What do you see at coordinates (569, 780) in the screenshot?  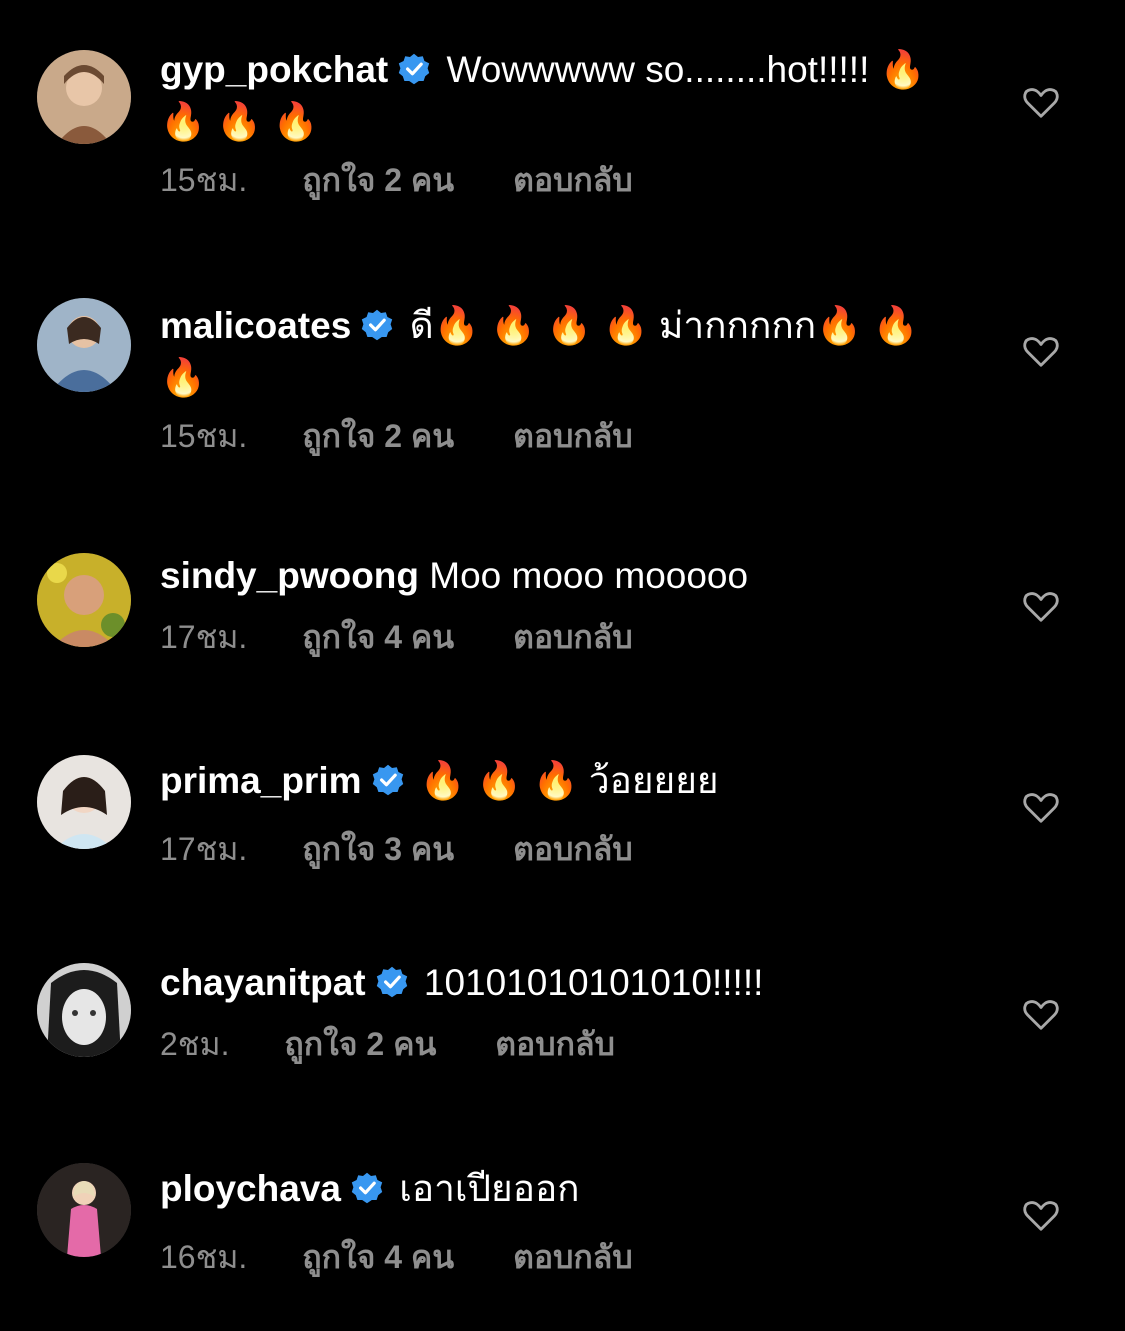 I see `comment-text: 🔥 🔥 🔥 ว้อยยยย` at bounding box center [569, 780].